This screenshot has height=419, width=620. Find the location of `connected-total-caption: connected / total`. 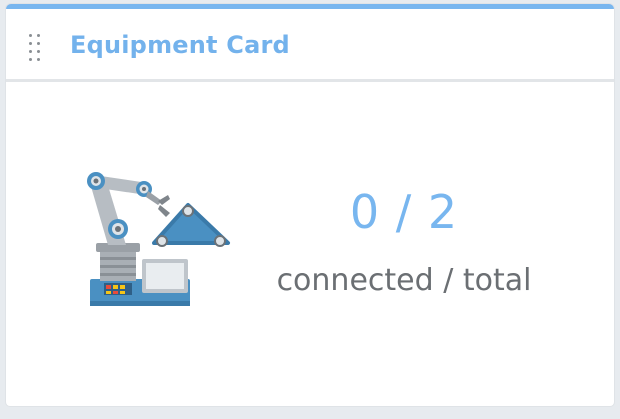

connected-total-caption: connected / total is located at coordinates (404, 280).